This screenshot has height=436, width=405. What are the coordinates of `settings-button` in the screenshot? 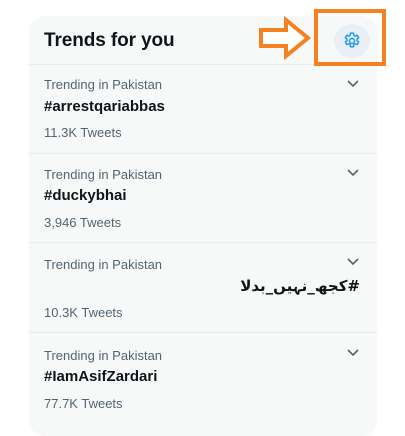 It's located at (352, 41).